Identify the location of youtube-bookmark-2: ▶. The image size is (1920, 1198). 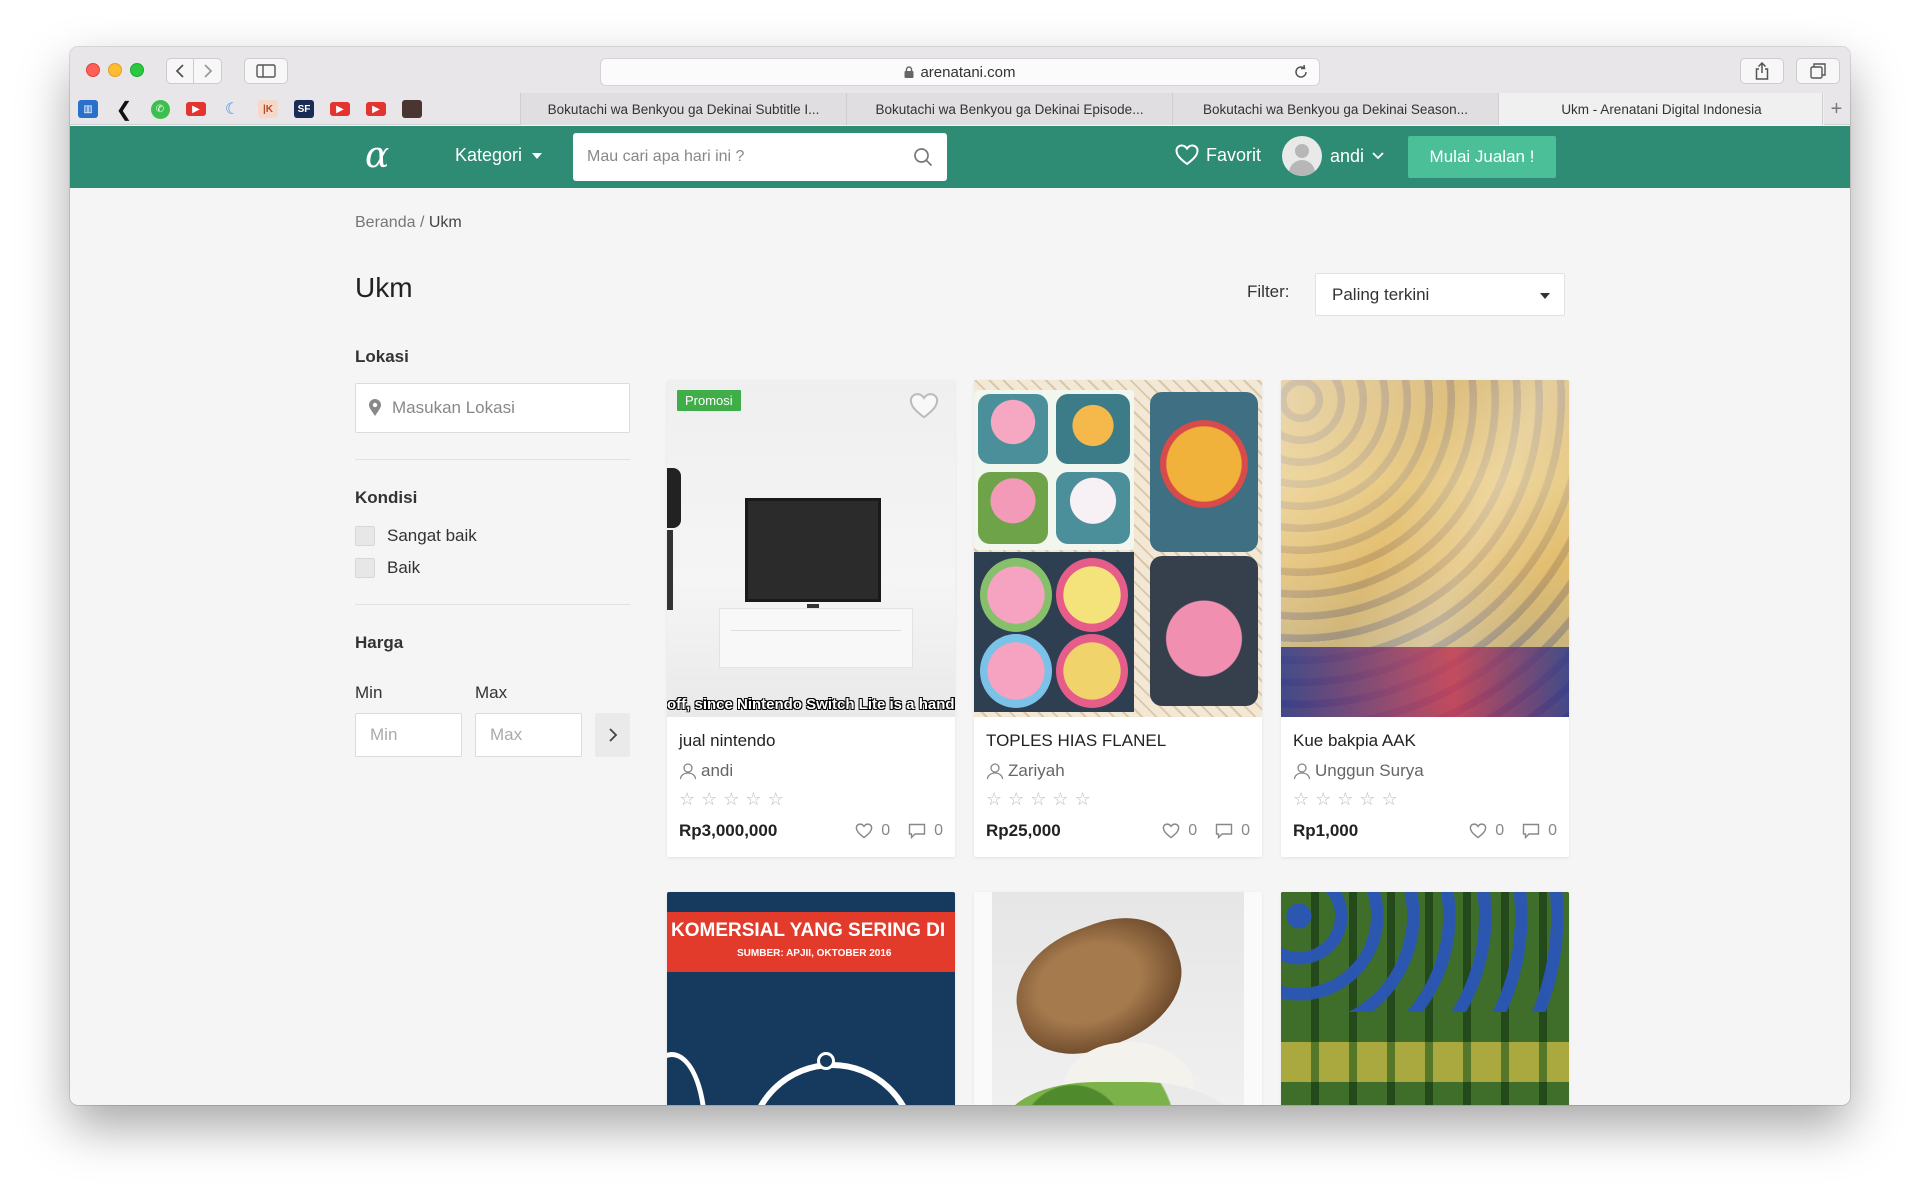
(340, 109).